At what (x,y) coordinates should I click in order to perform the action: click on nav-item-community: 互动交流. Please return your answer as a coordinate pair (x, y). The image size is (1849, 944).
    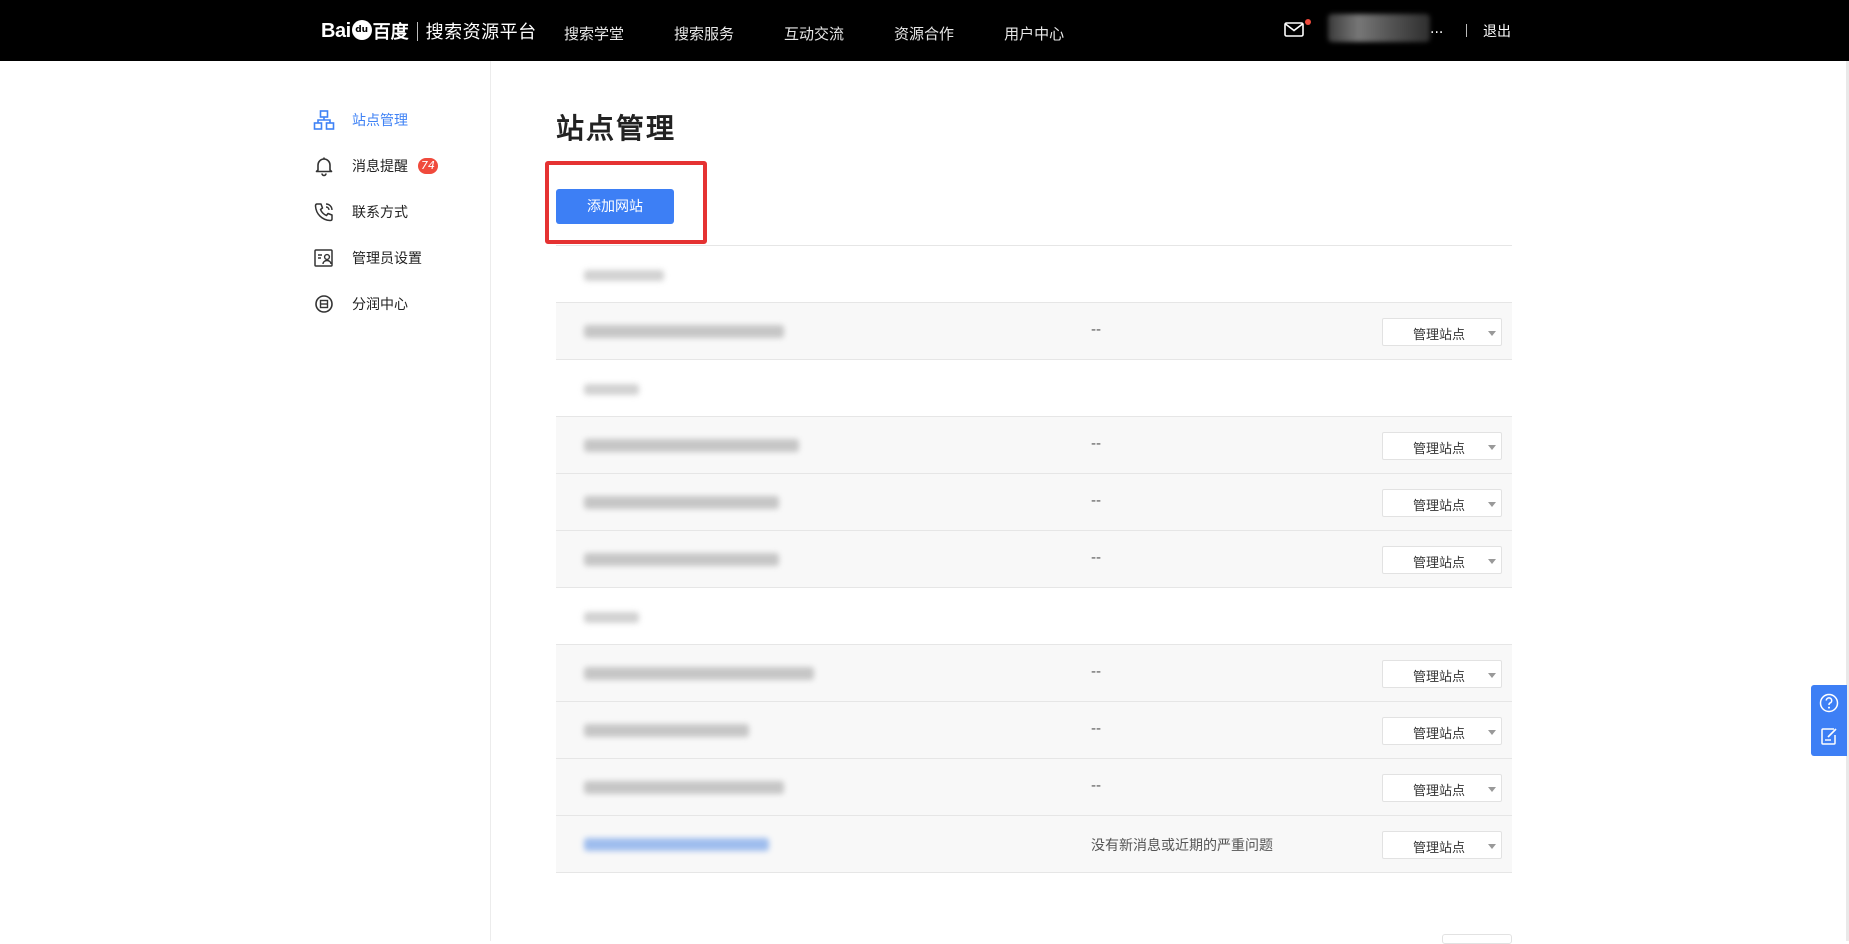
    Looking at the image, I should click on (814, 30).